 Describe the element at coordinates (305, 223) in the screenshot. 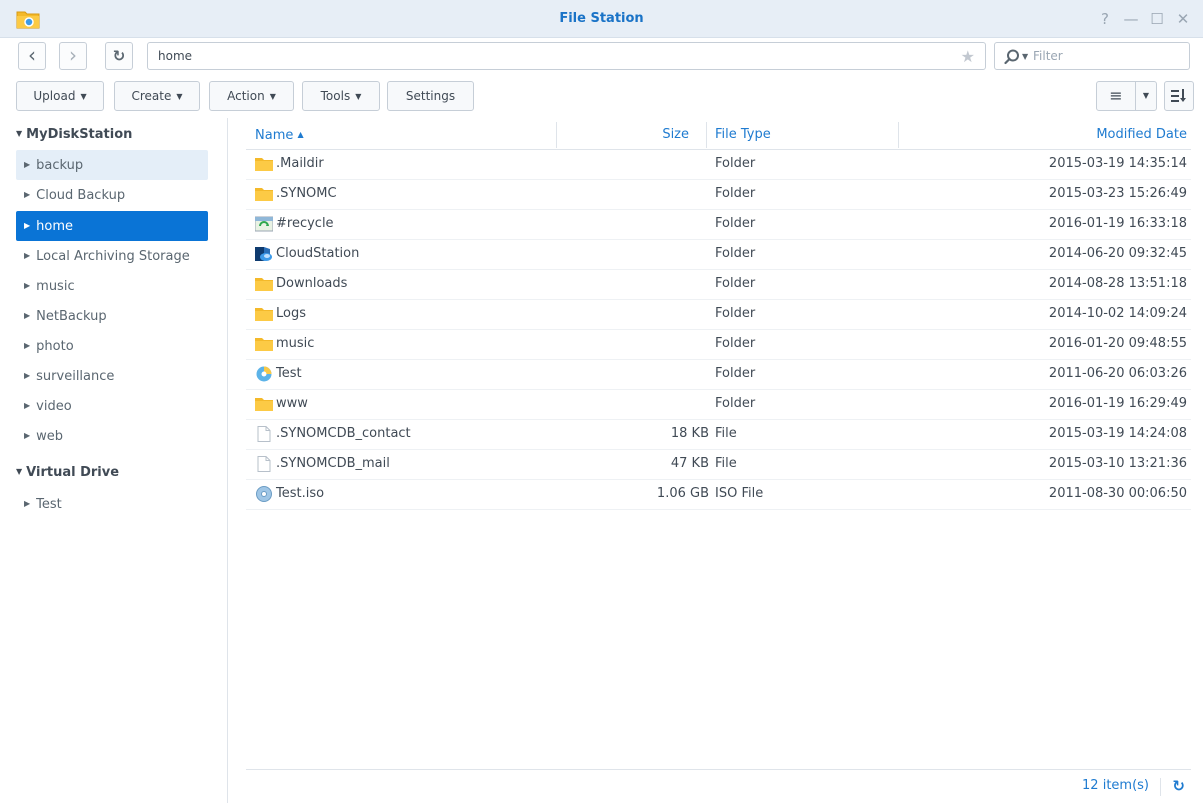

I see `file-name: #recycle` at that location.